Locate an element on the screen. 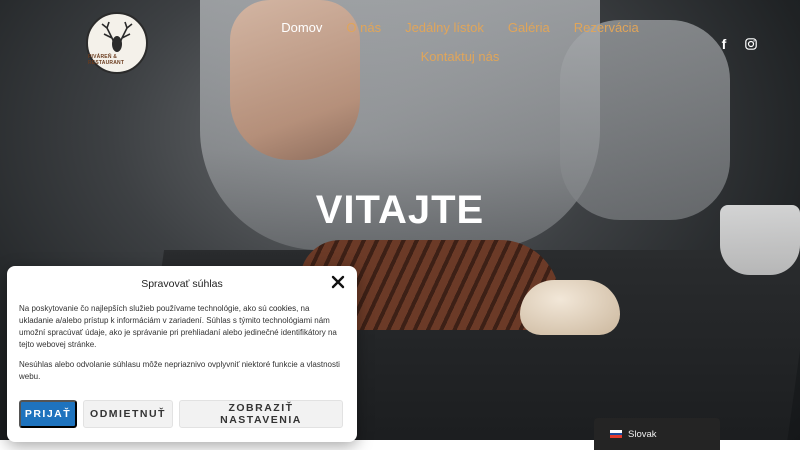  site-logo: PIVÁREŇ & RESTAURANT is located at coordinates (117, 43).